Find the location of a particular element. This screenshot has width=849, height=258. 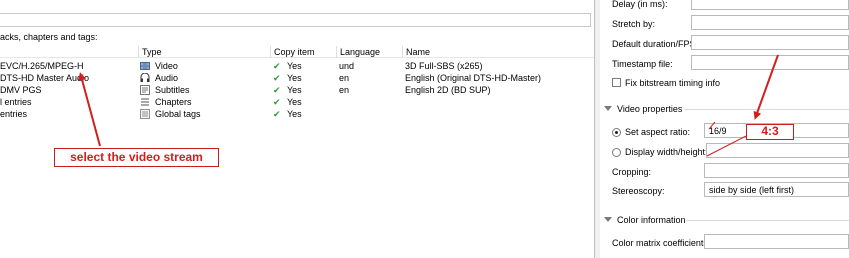

timestamp-label: Timestamp file: is located at coordinates (642, 64).